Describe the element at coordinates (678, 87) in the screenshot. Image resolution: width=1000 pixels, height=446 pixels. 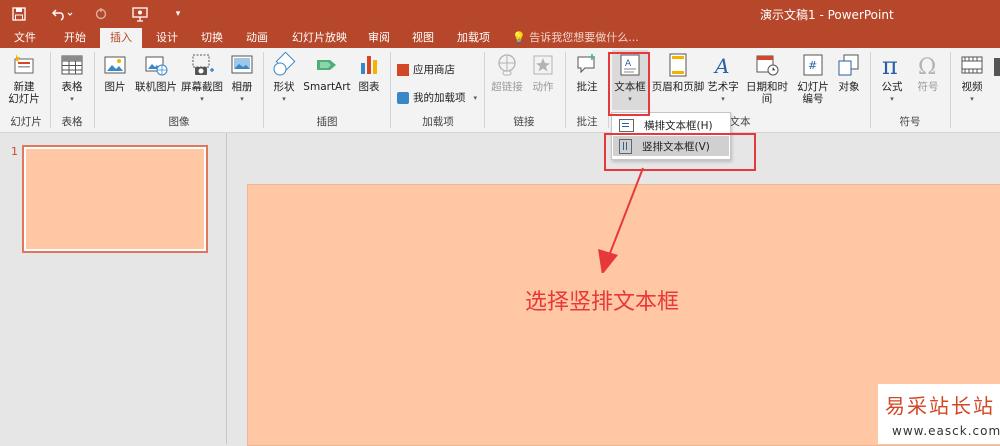
I see `header-footer-label: 页眉和页脚` at that location.